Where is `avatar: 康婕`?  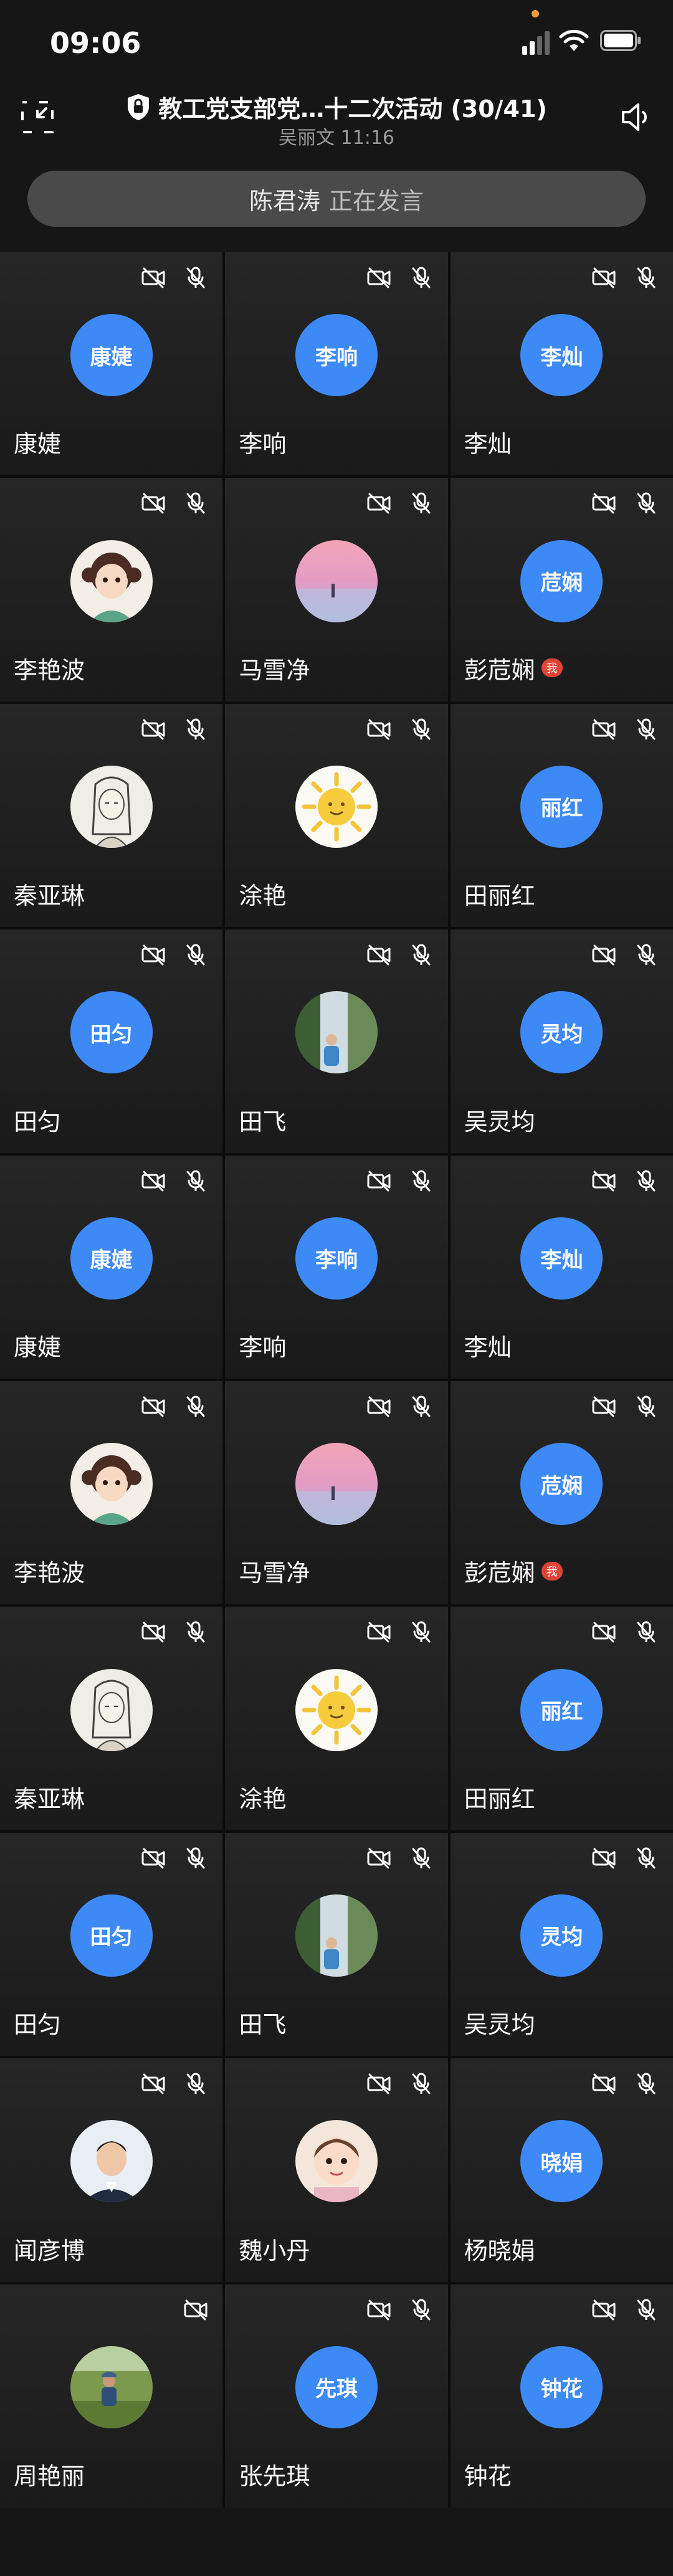 avatar: 康婕 is located at coordinates (111, 355).